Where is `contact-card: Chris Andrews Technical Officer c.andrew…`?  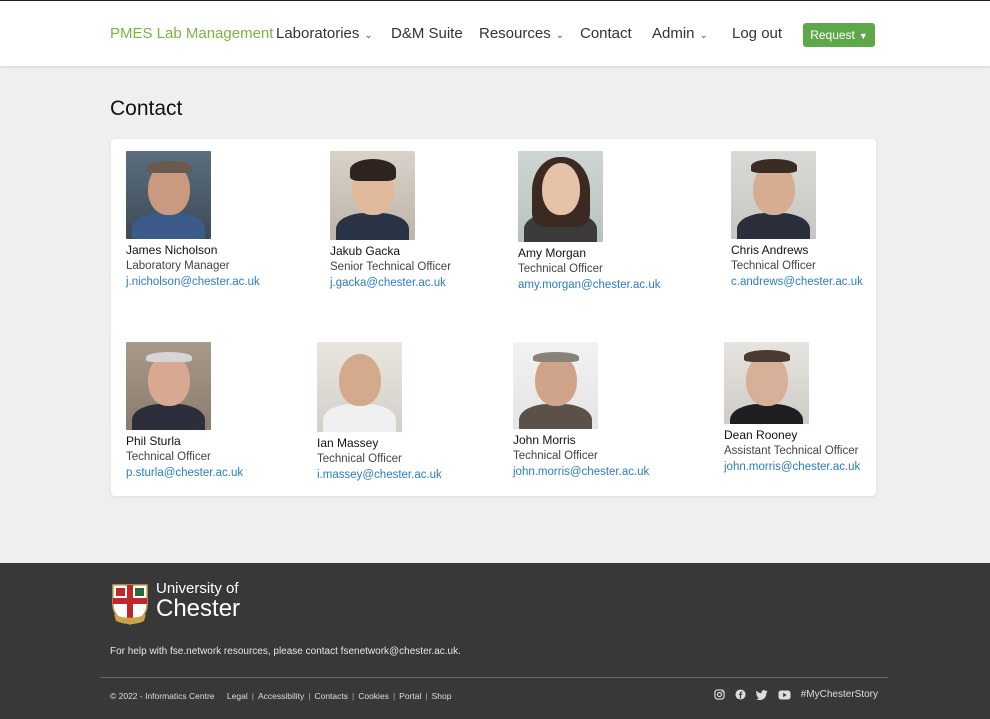 contact-card: Chris Andrews Technical Officer c.andrew… is located at coordinates (797, 219).